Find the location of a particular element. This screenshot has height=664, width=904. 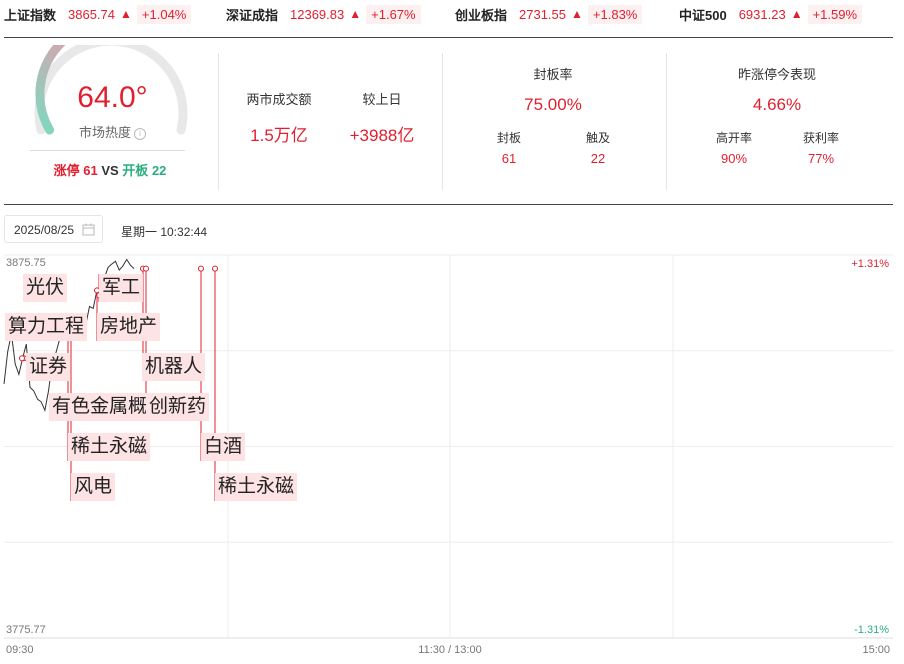

yesterday-value: 4.66% is located at coordinates (777, 104).